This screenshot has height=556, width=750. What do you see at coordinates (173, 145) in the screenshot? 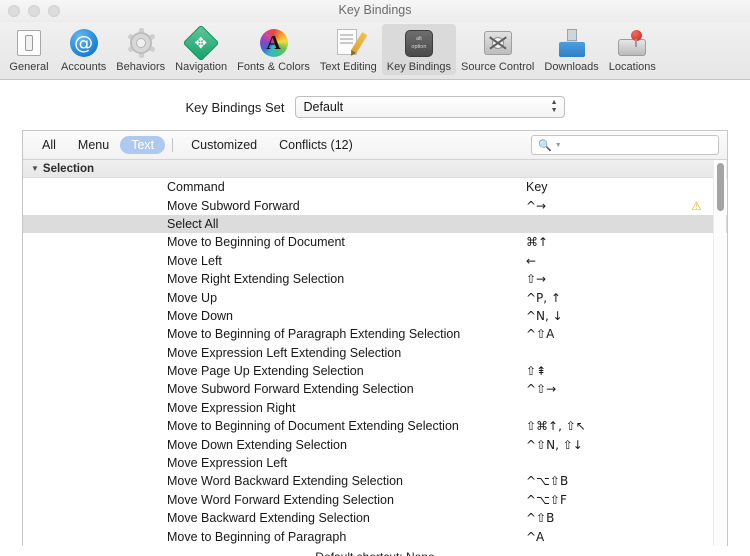
I see `filter-separator` at bounding box center [173, 145].